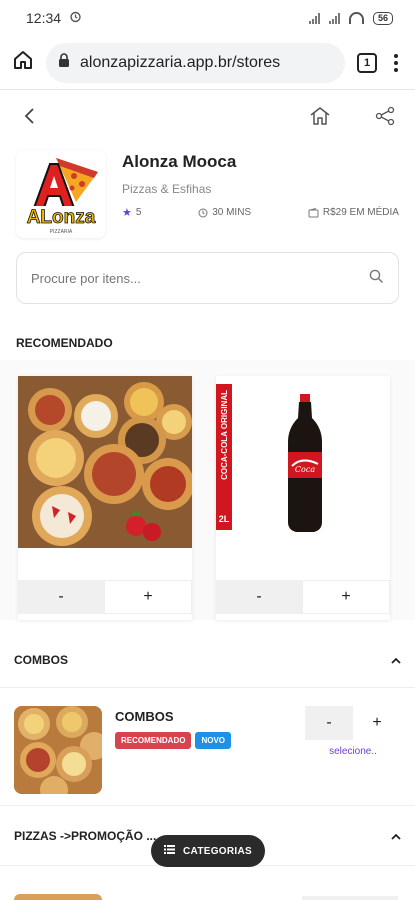 This screenshot has width=415, height=900. I want to click on store-home-icon, so click(320, 118).